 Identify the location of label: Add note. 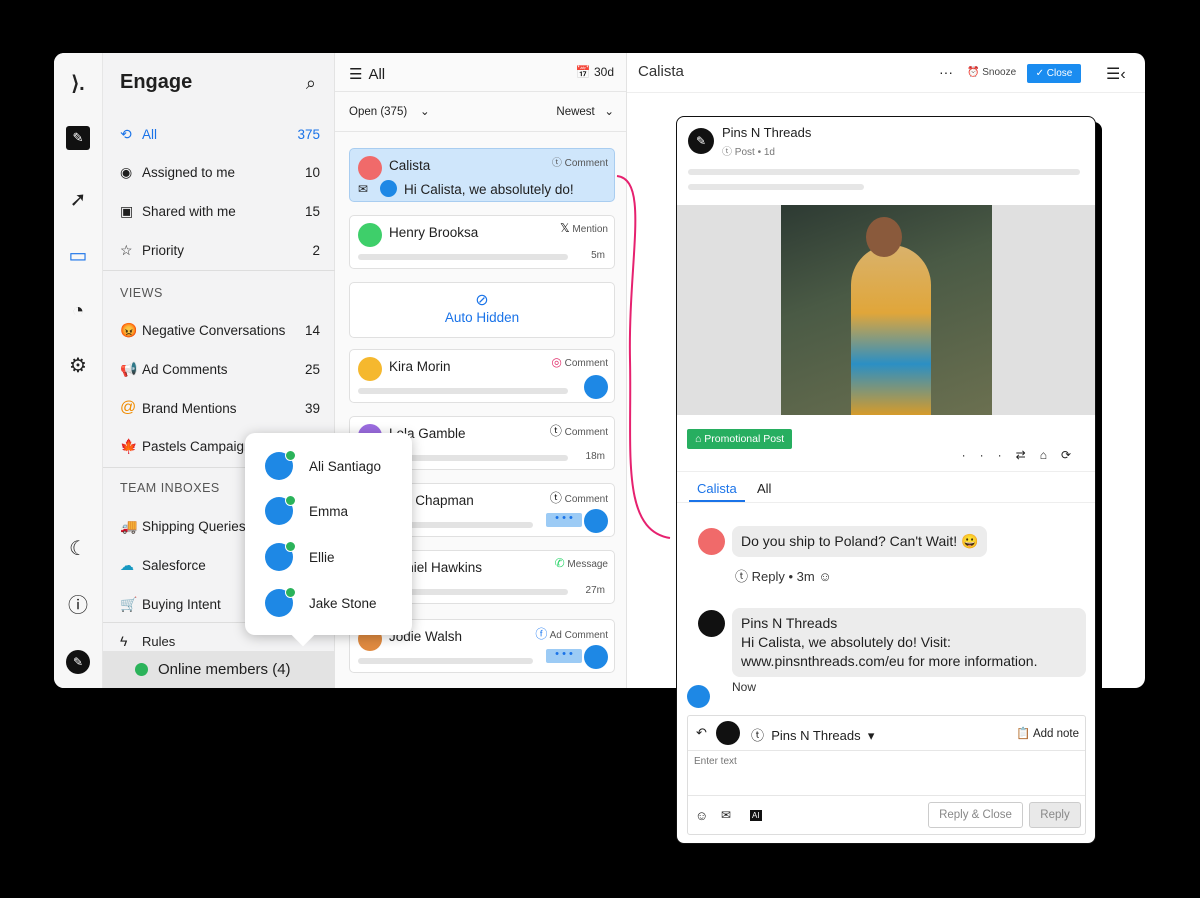
(1055, 734).